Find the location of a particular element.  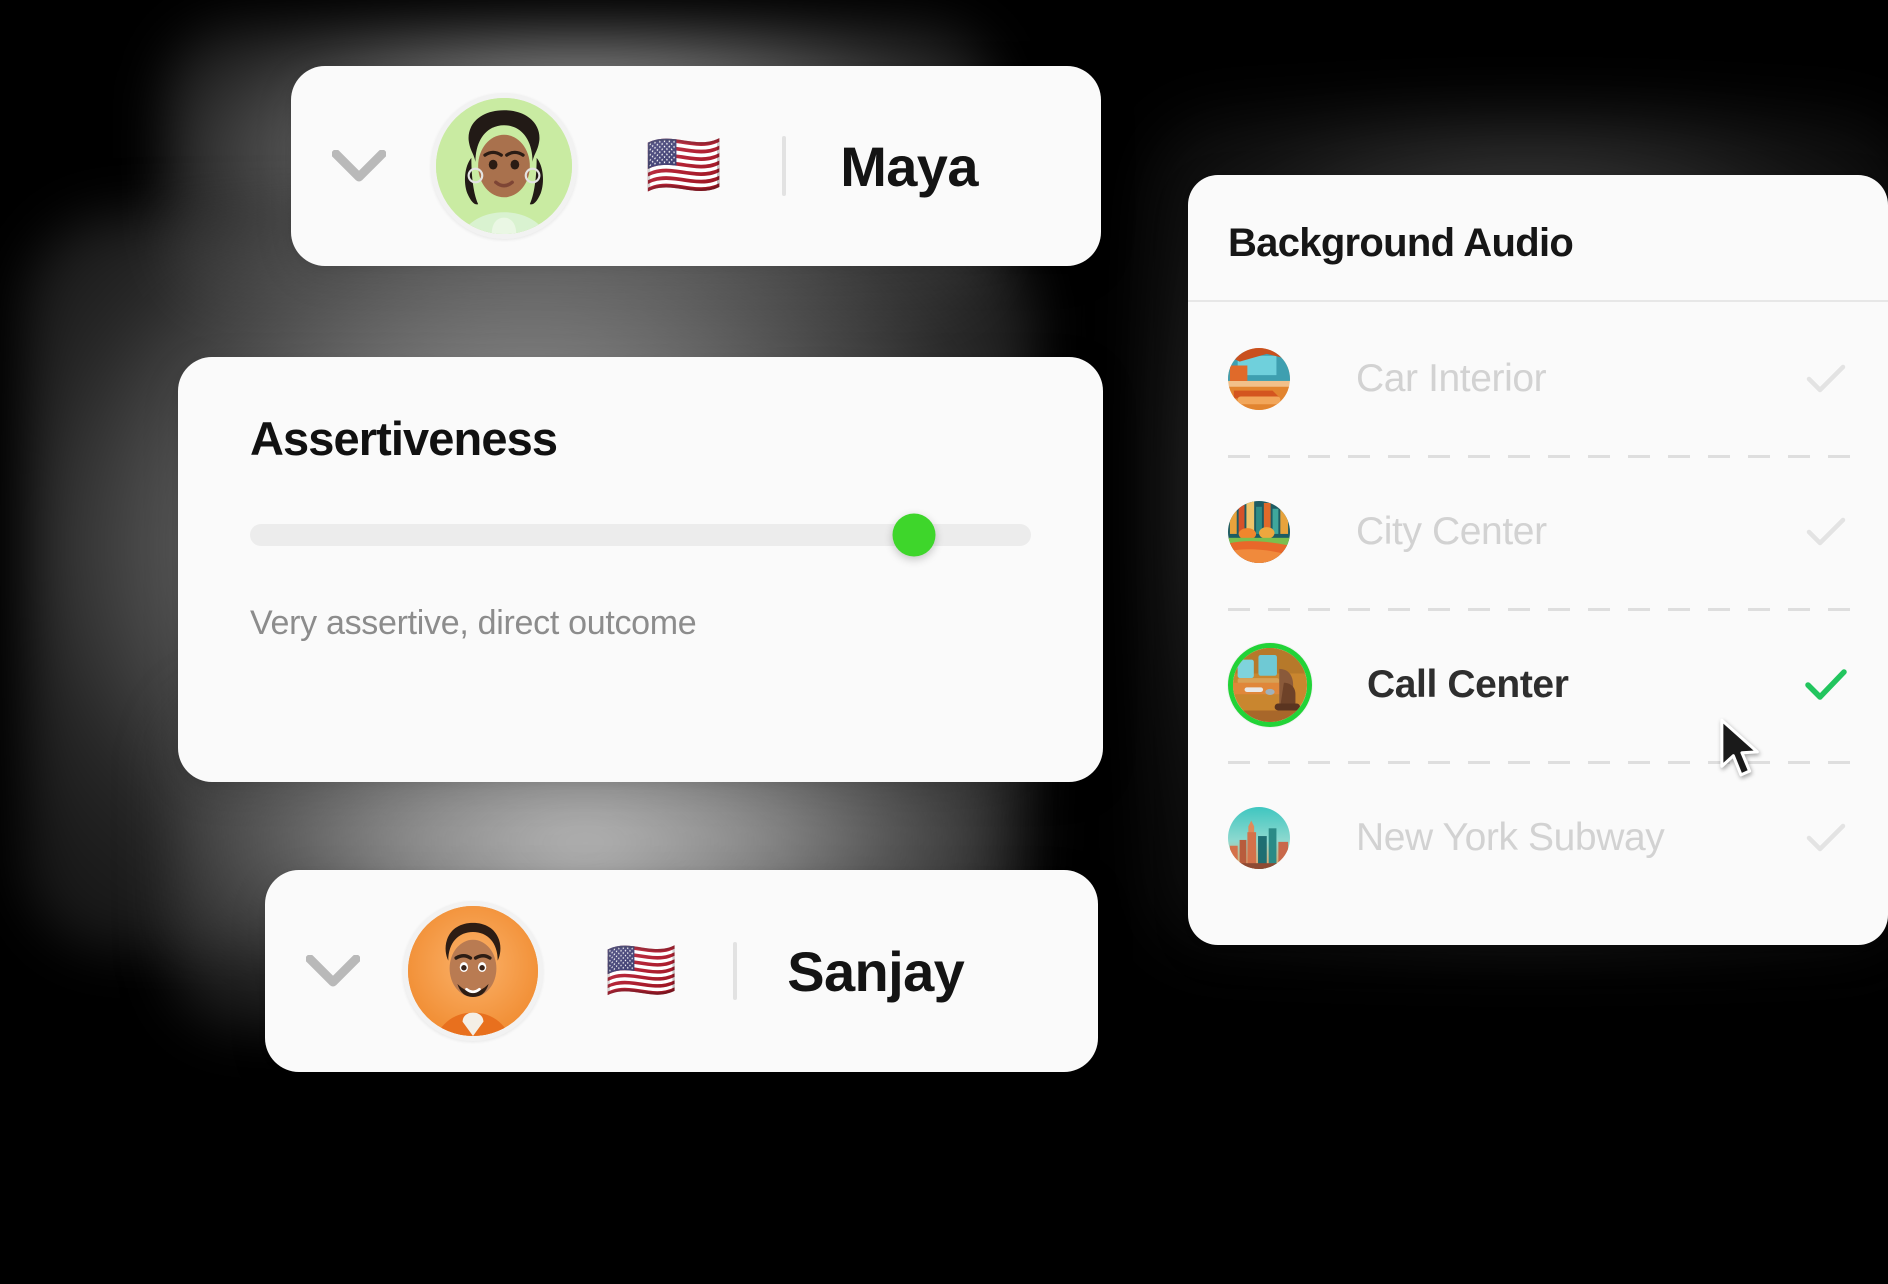

thumb-car-interior is located at coordinates (1259, 378).